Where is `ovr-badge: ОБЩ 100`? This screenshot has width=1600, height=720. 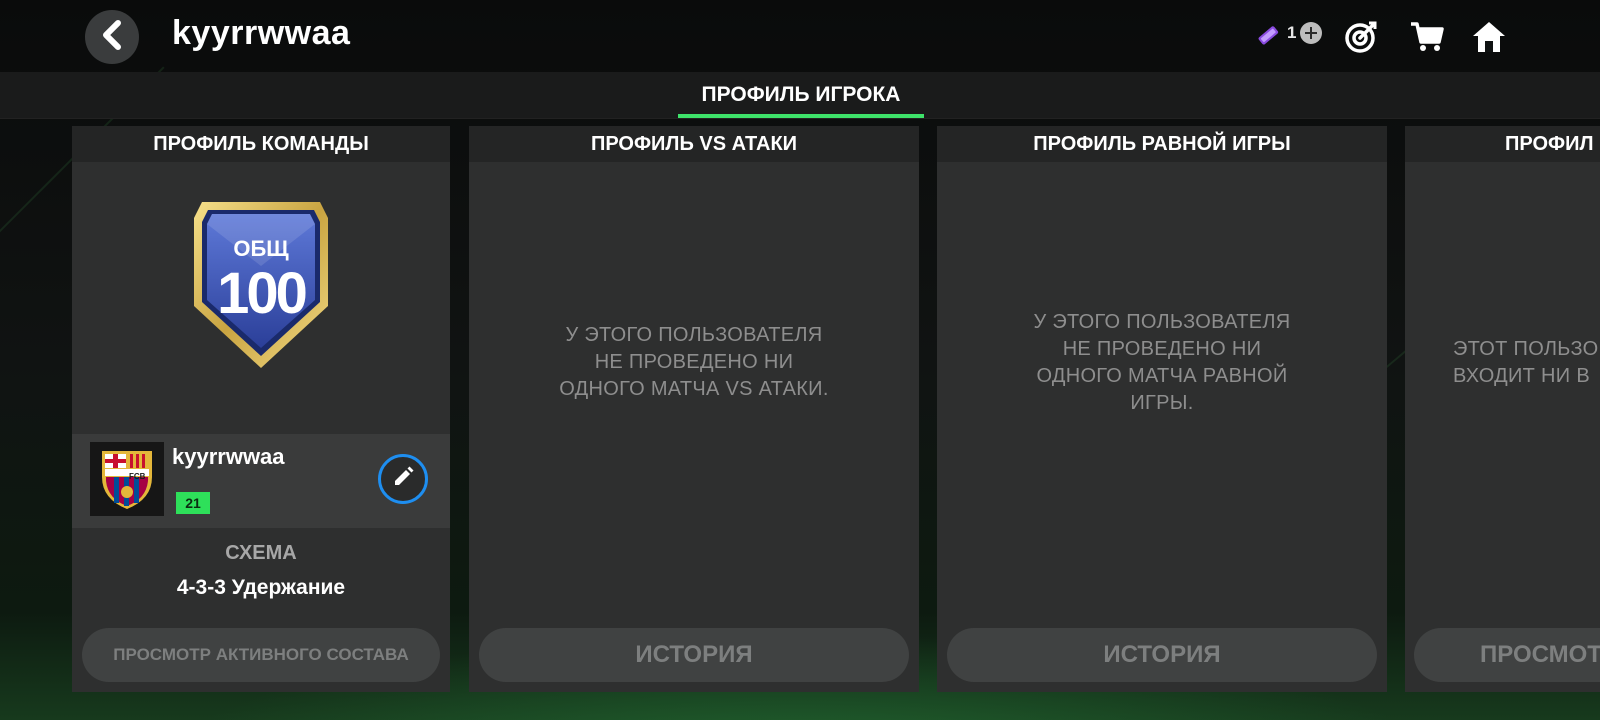 ovr-badge: ОБЩ 100 is located at coordinates (261, 284).